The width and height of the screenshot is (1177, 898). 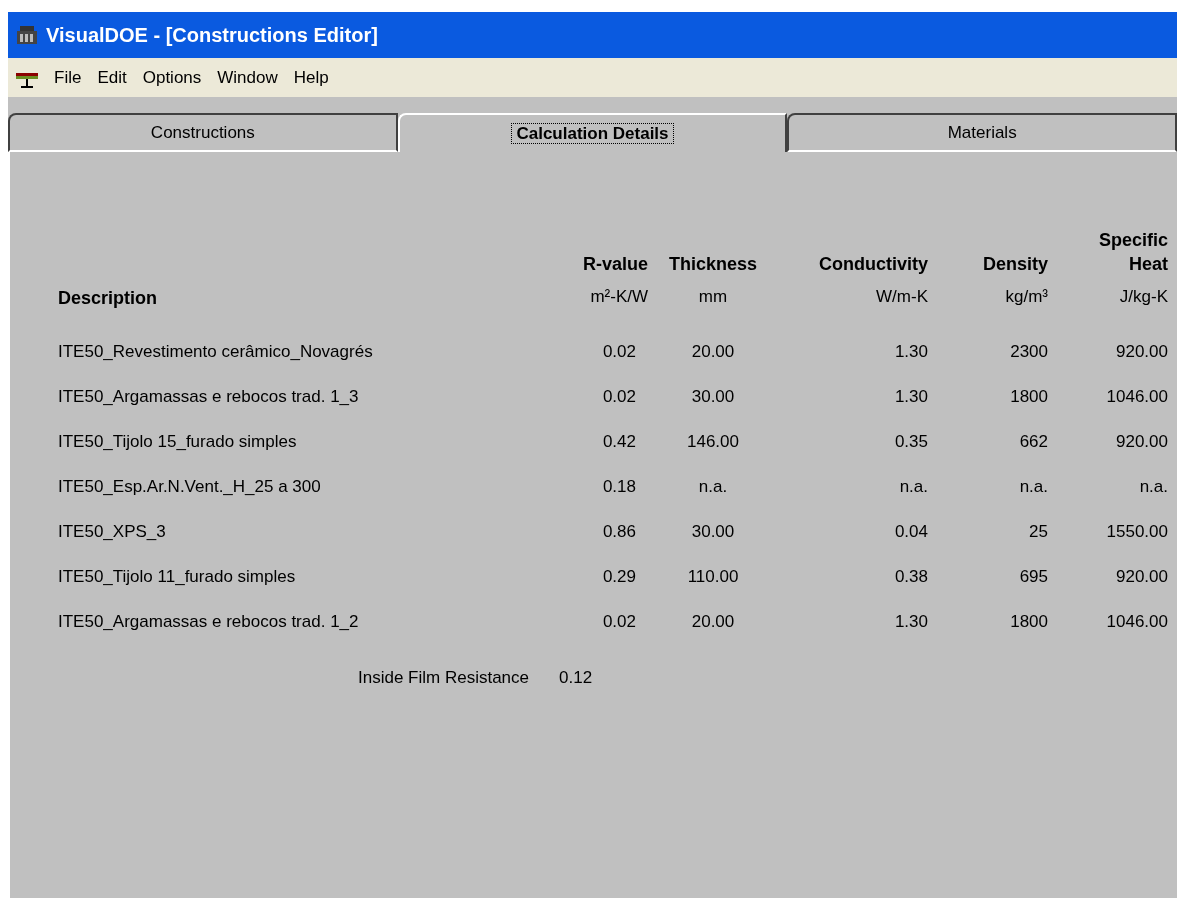 I want to click on table-cell-text: 2300, so click(x=1028, y=352).